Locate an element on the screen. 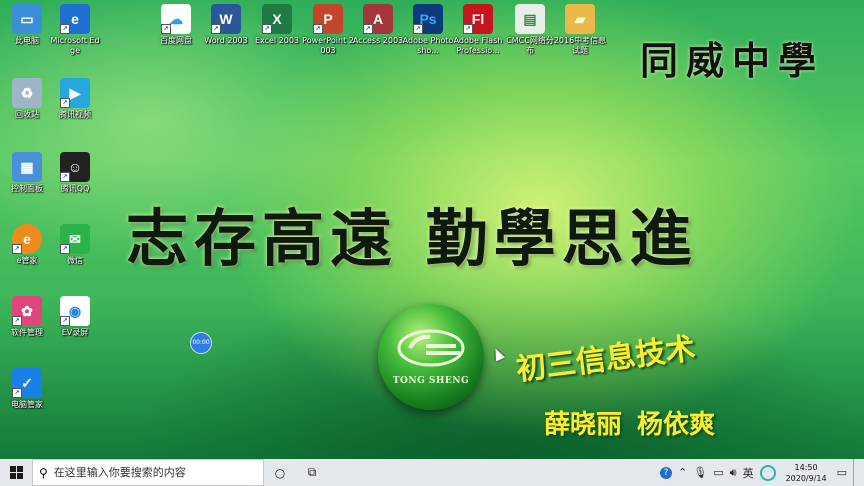  desktop-icon-this-pc: ▭ 此电脑 is located at coordinates (27, 25).